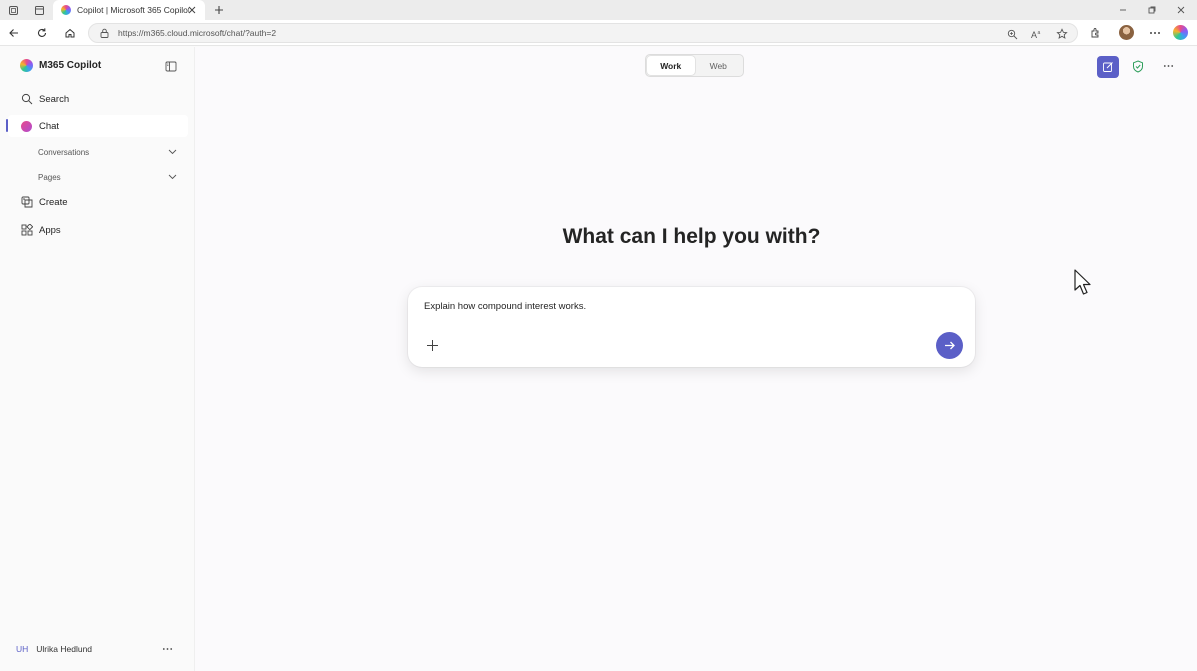 This screenshot has height=671, width=1197. I want to click on chat-icon, so click(26, 126).